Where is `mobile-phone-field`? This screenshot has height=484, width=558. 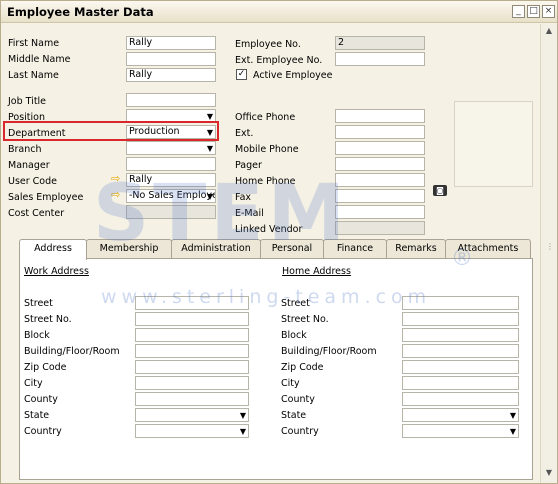 mobile-phone-field is located at coordinates (380, 148).